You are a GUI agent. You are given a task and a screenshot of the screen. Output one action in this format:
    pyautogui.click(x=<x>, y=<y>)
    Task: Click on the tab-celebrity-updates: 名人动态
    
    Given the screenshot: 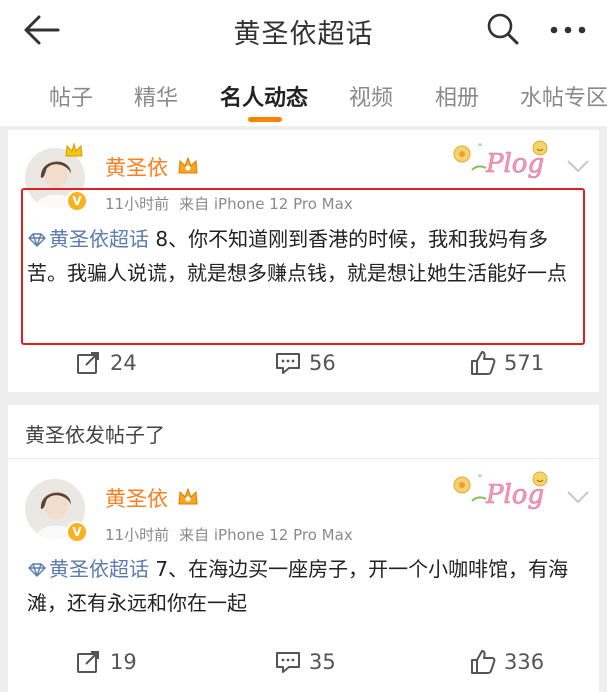 What is the action you would take?
    pyautogui.click(x=264, y=96)
    